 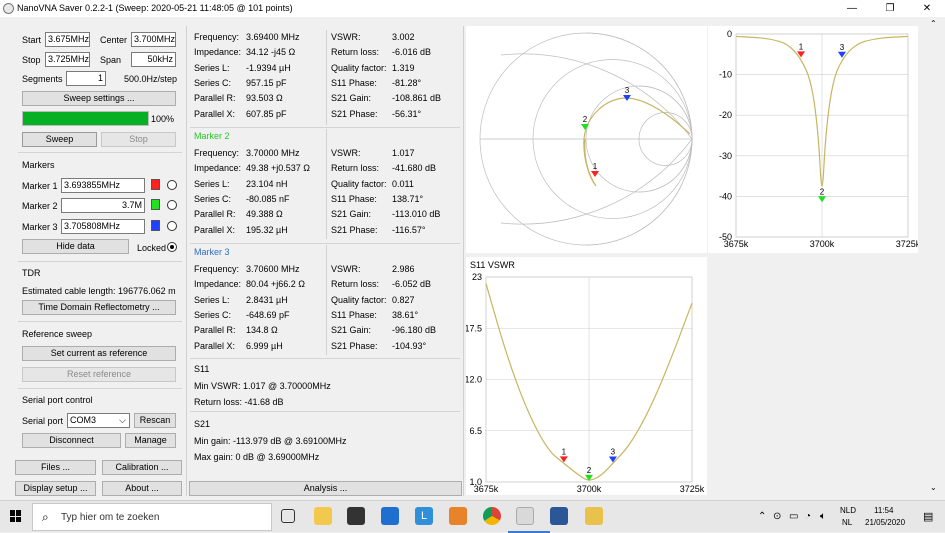 What do you see at coordinates (75, 246) in the screenshot?
I see `hide-data-button: Hide data` at bounding box center [75, 246].